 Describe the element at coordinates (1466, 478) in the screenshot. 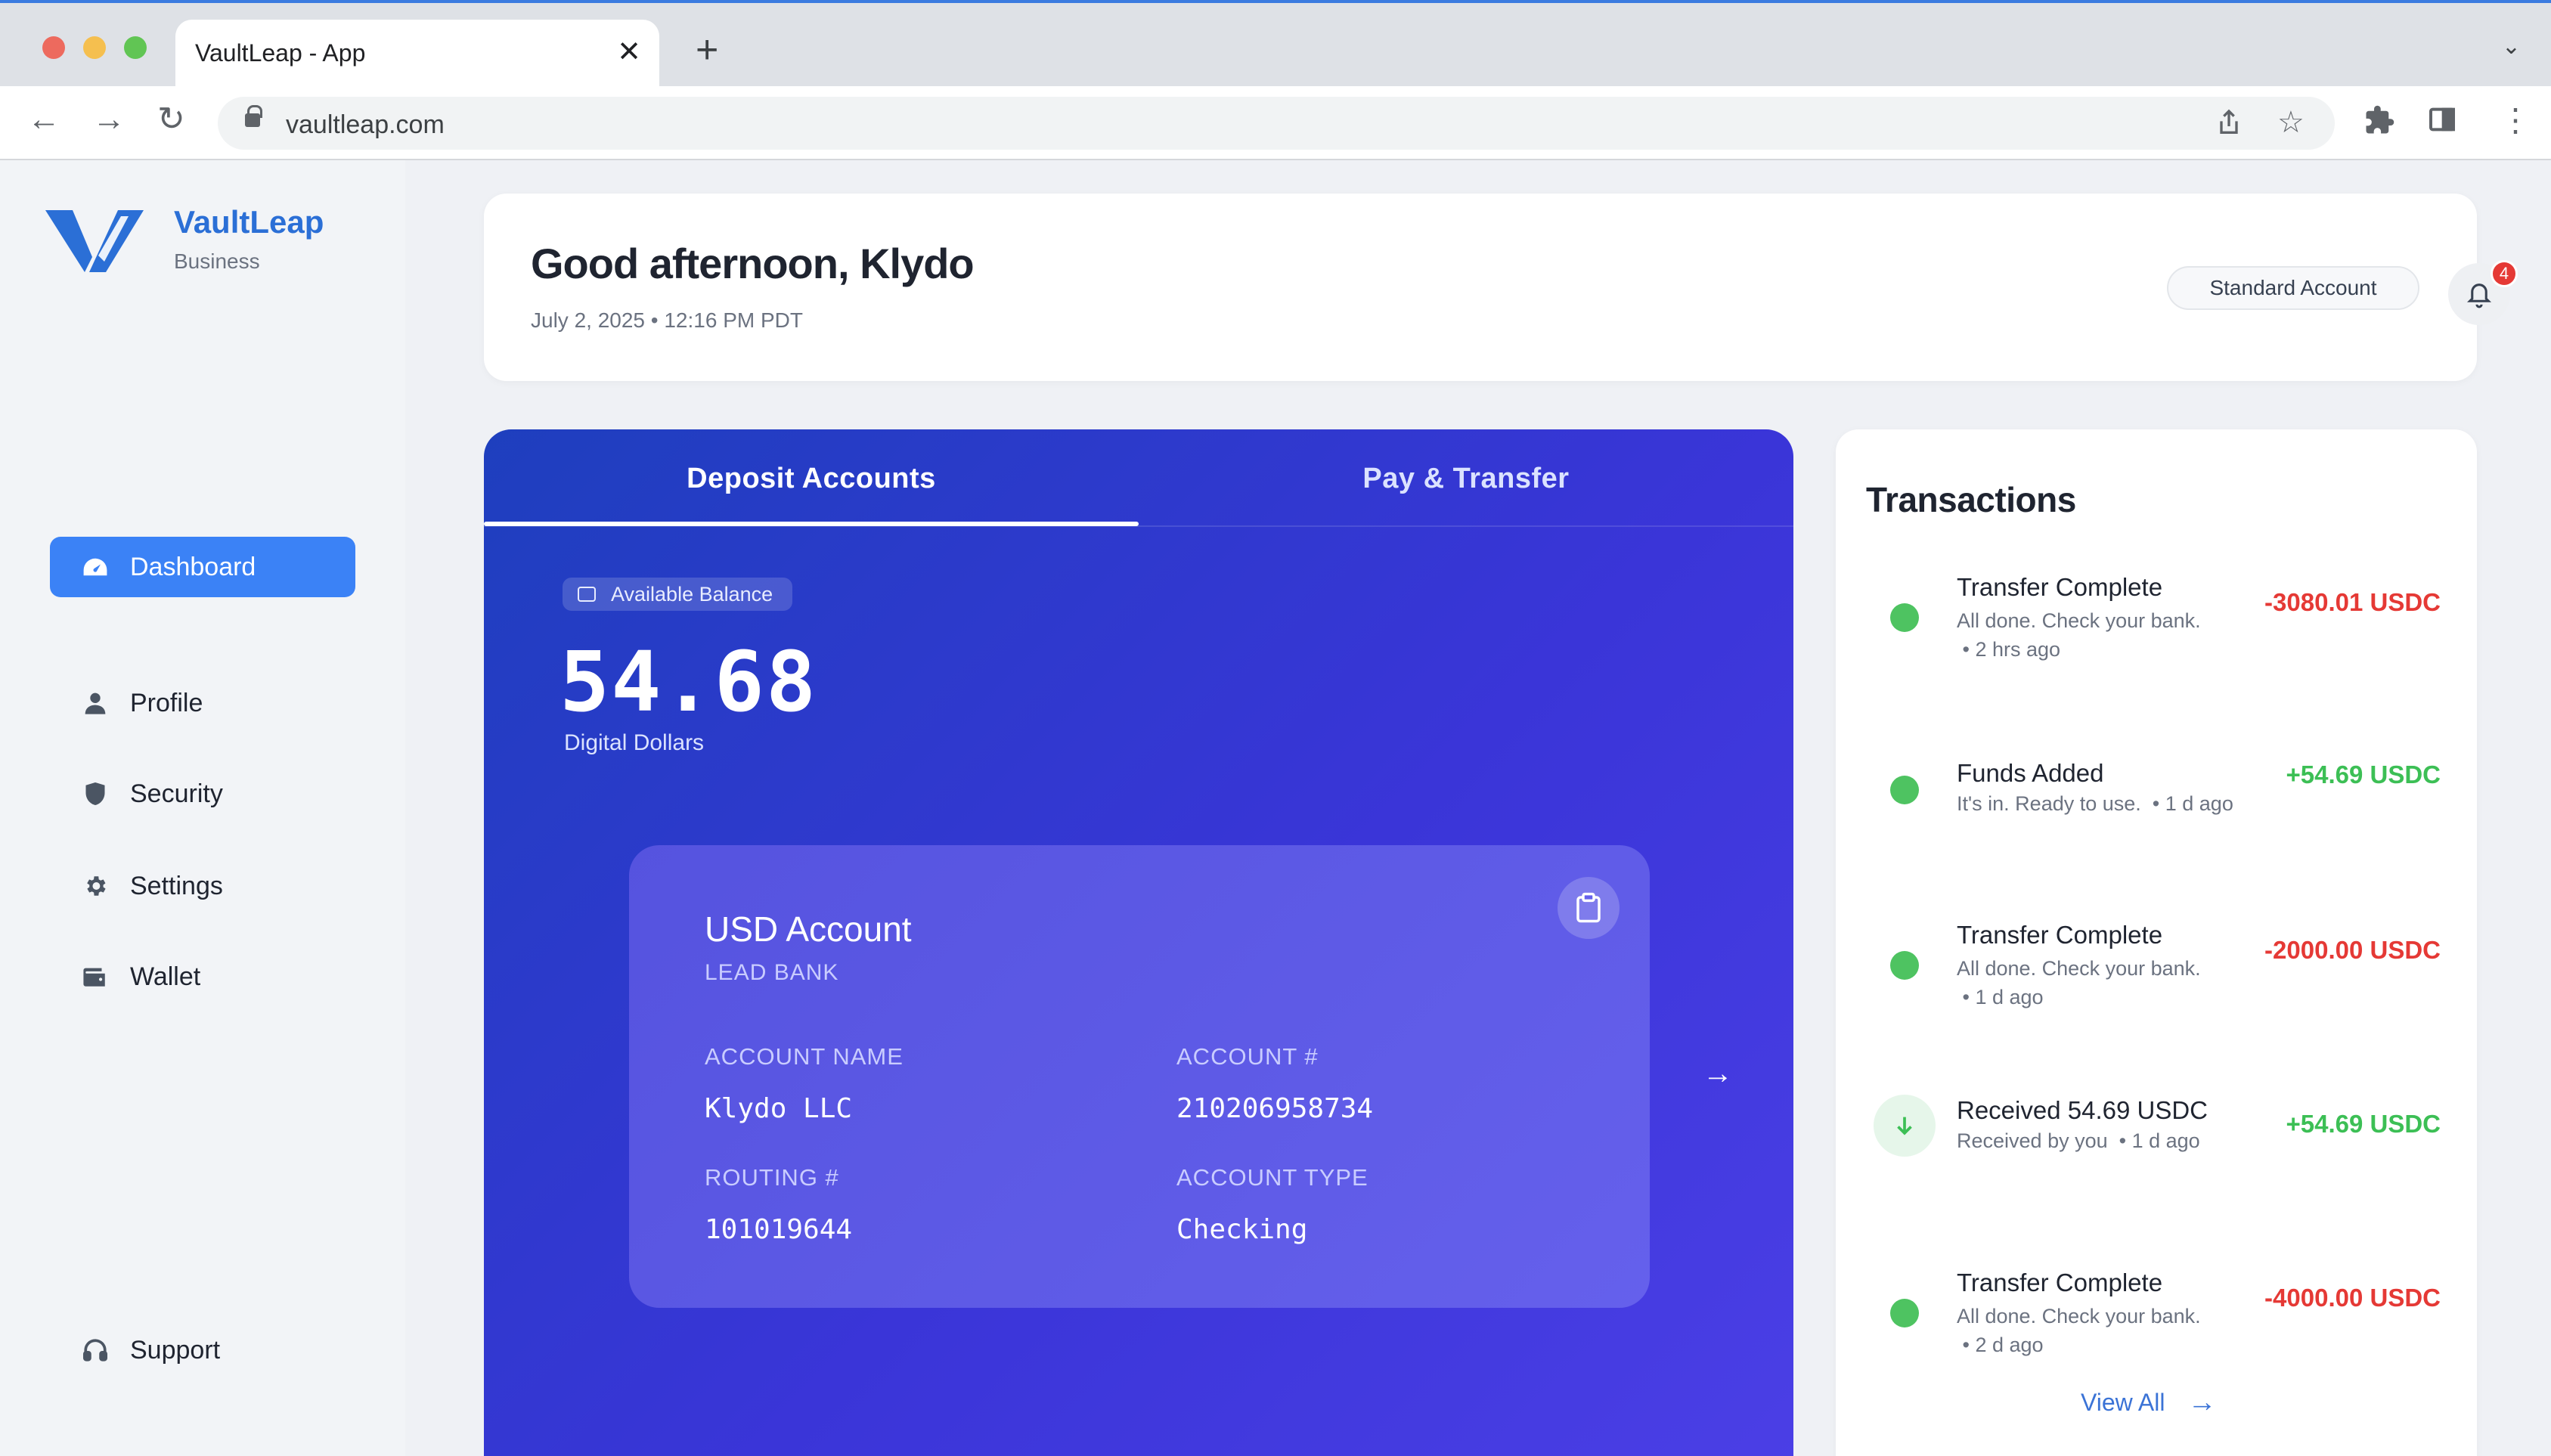

I see `tab-pay-transfer: Pay & Transfer` at that location.